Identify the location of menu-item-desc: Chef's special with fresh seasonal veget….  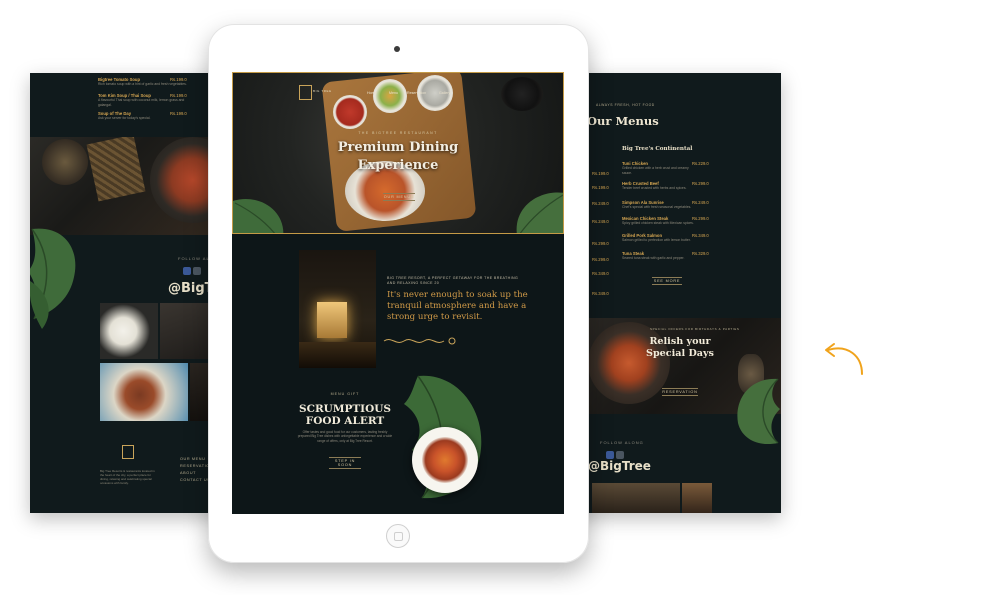
(657, 207).